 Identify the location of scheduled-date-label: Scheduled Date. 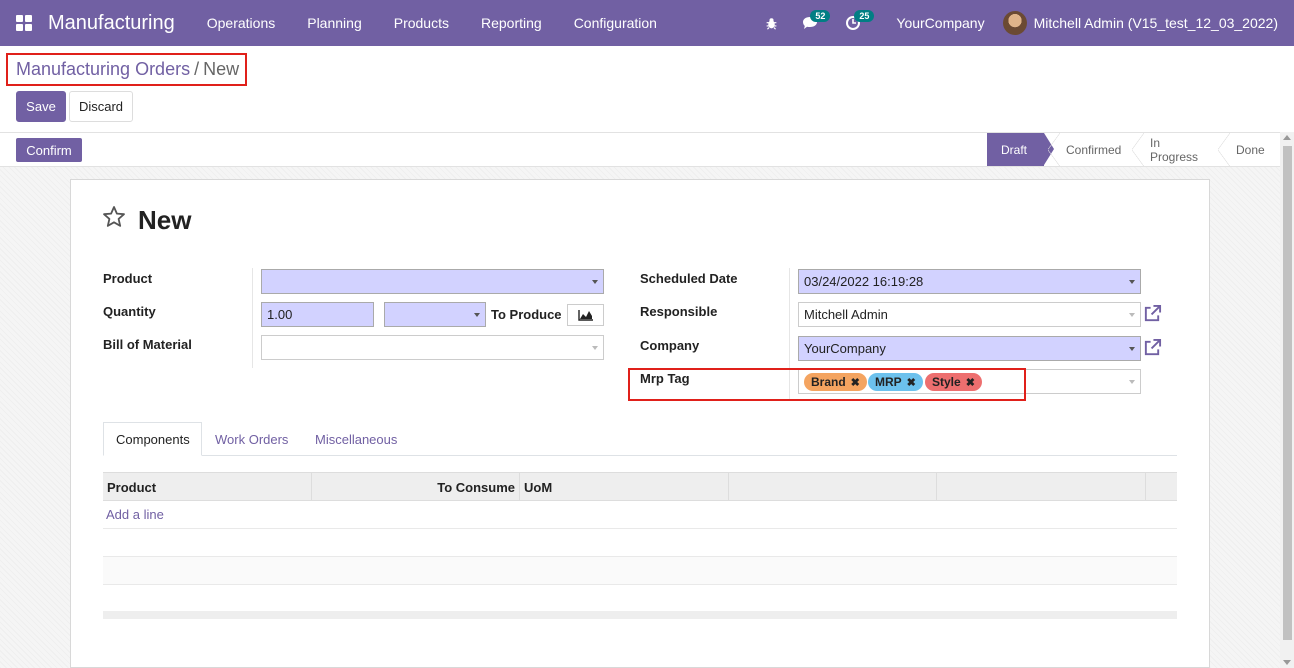
(689, 278).